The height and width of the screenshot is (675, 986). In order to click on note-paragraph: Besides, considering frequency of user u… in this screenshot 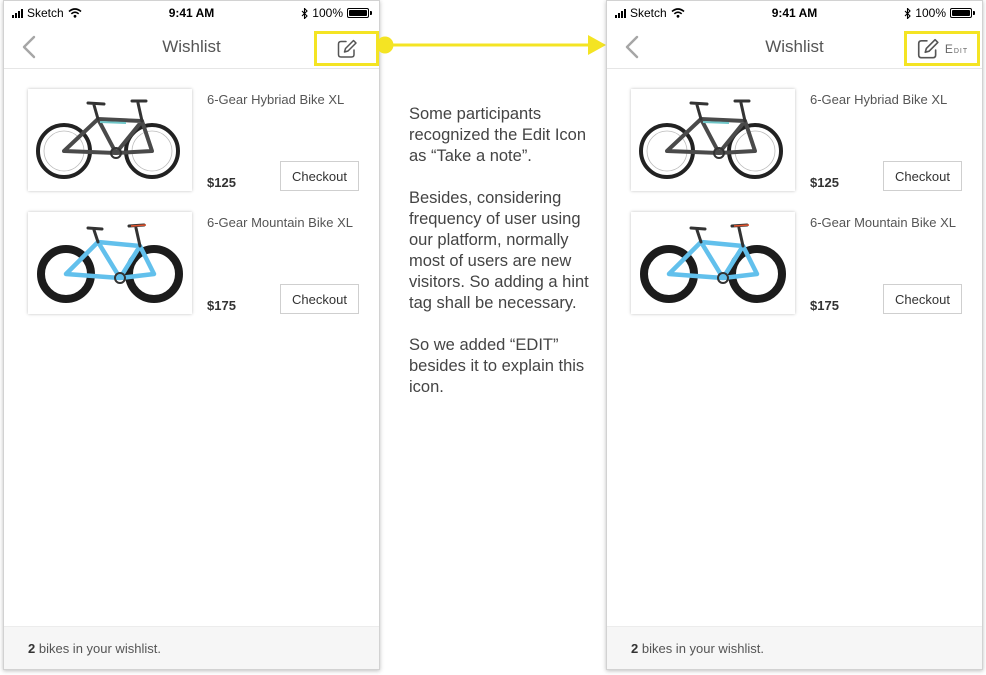, I will do `click(499, 250)`.